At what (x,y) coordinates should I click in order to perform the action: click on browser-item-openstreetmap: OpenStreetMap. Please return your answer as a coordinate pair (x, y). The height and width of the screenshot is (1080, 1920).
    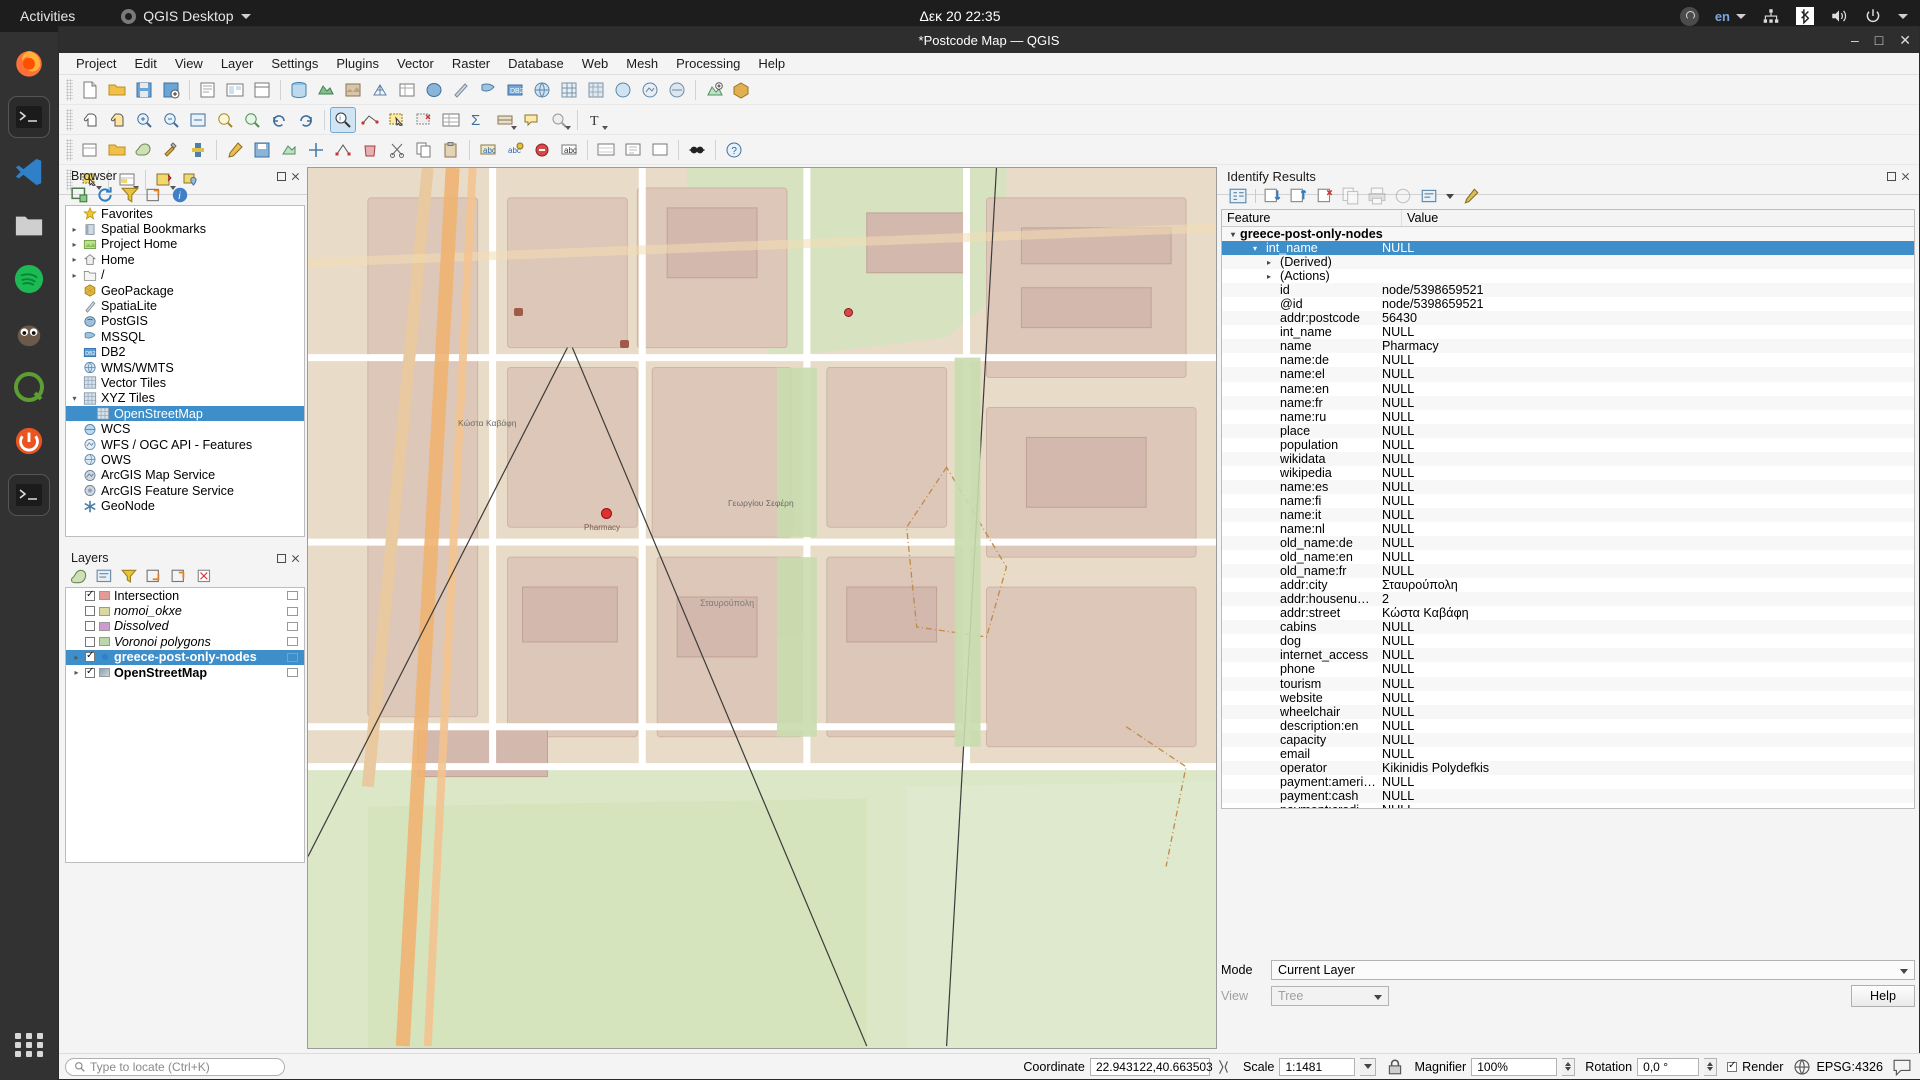
    Looking at the image, I should click on (185, 414).